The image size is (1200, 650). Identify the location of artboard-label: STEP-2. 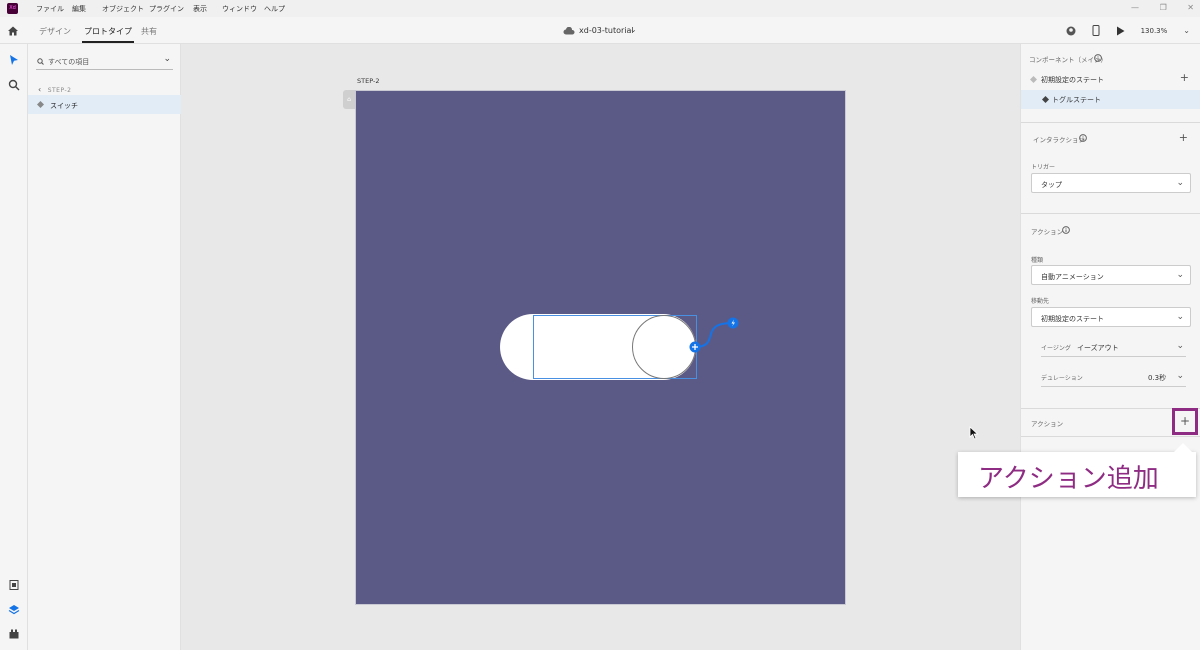
(368, 81).